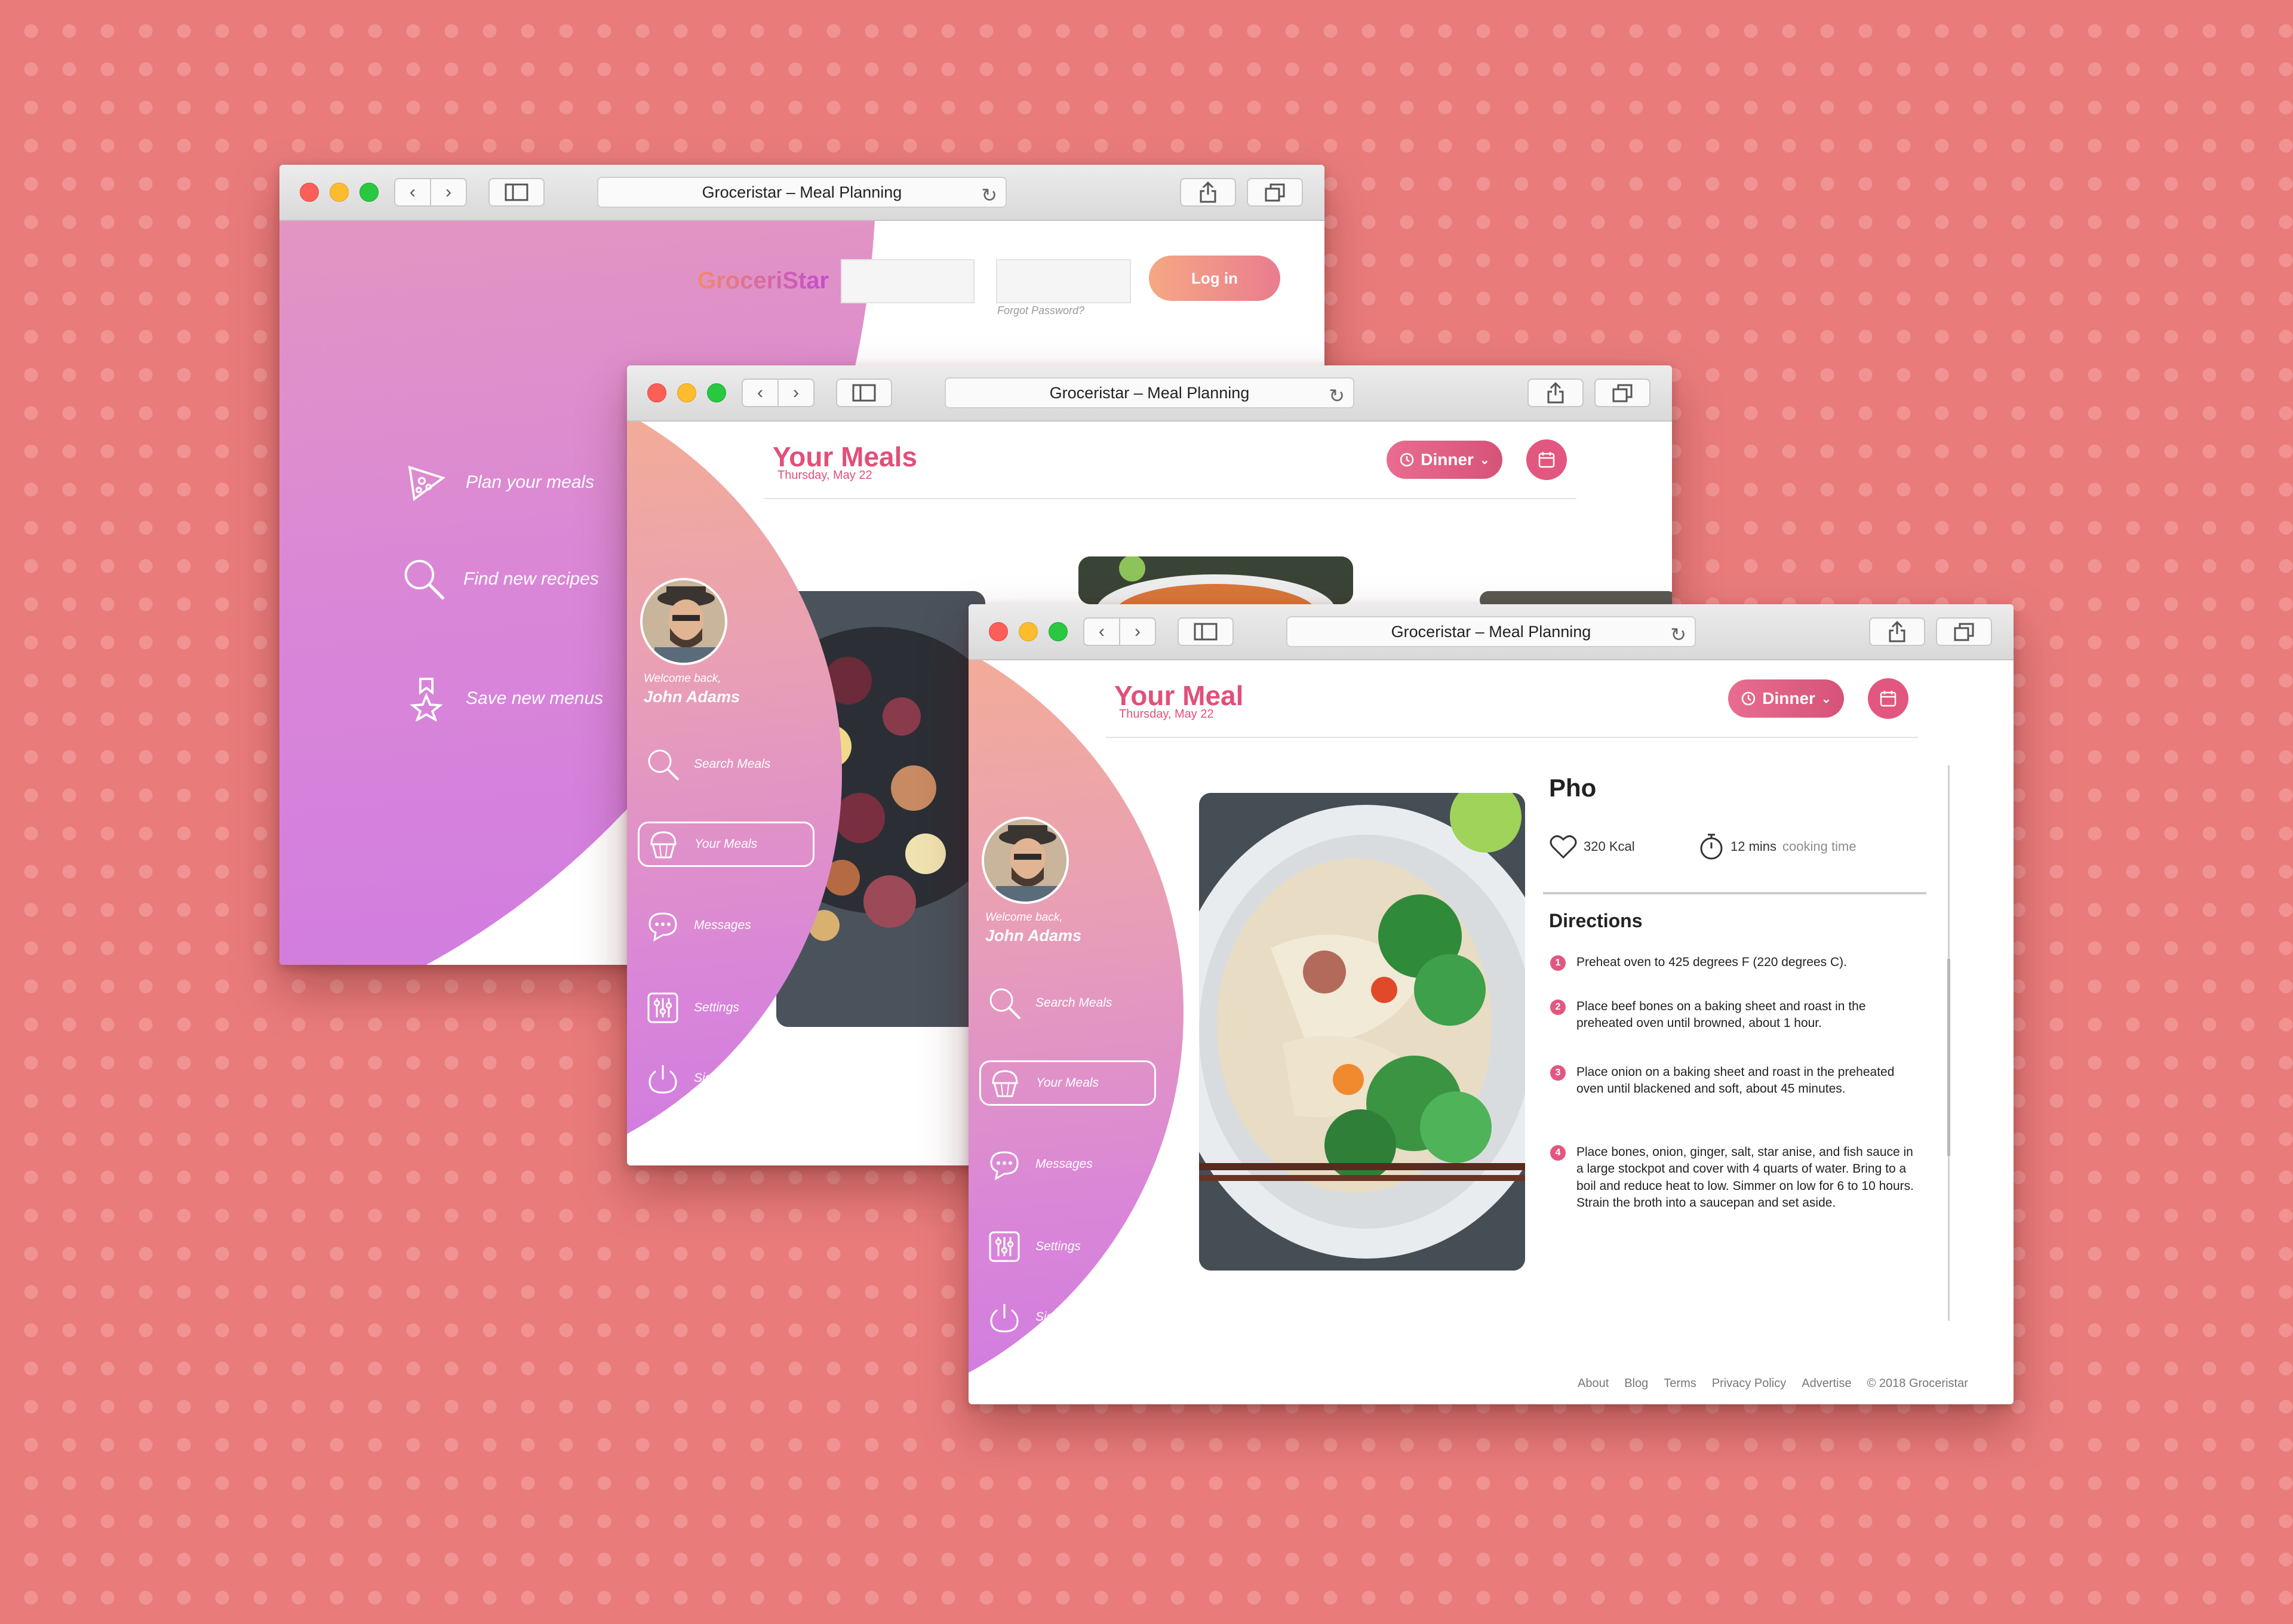 Image resolution: width=2293 pixels, height=1624 pixels. What do you see at coordinates (732, 764) in the screenshot?
I see `sidebar-item-label: Search Meals` at bounding box center [732, 764].